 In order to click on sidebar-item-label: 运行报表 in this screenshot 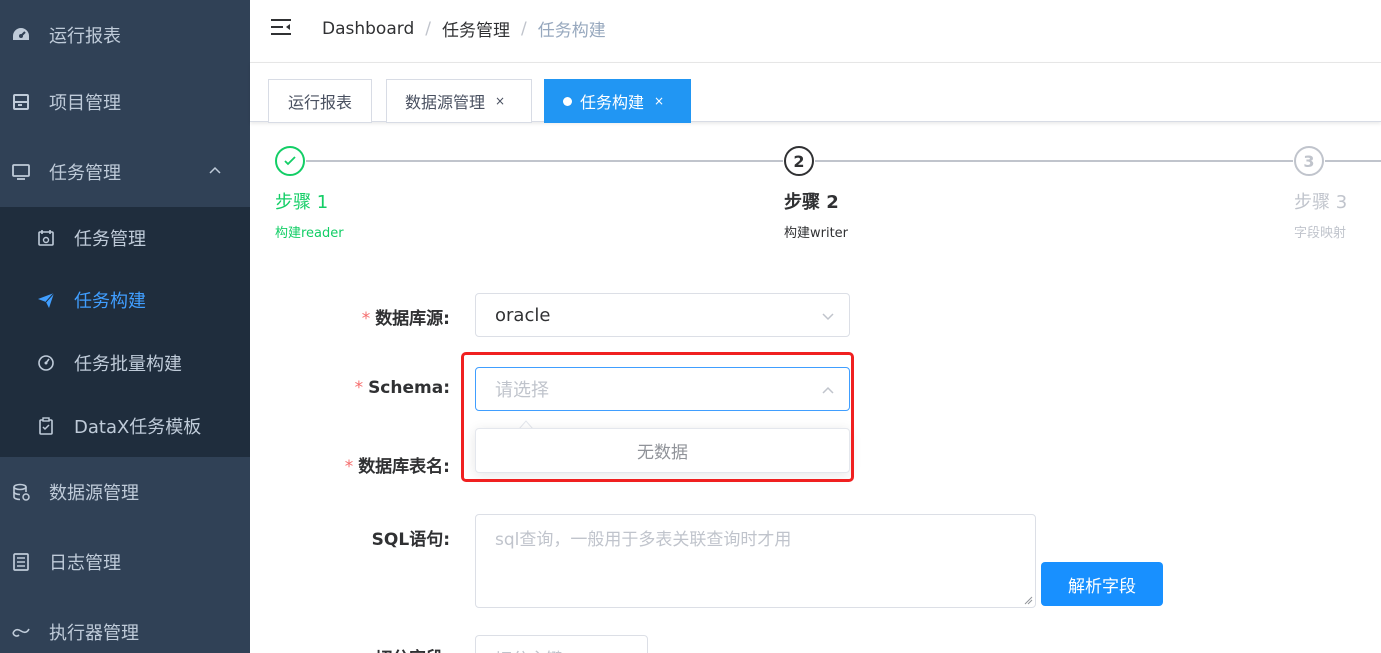, I will do `click(85, 36)`.